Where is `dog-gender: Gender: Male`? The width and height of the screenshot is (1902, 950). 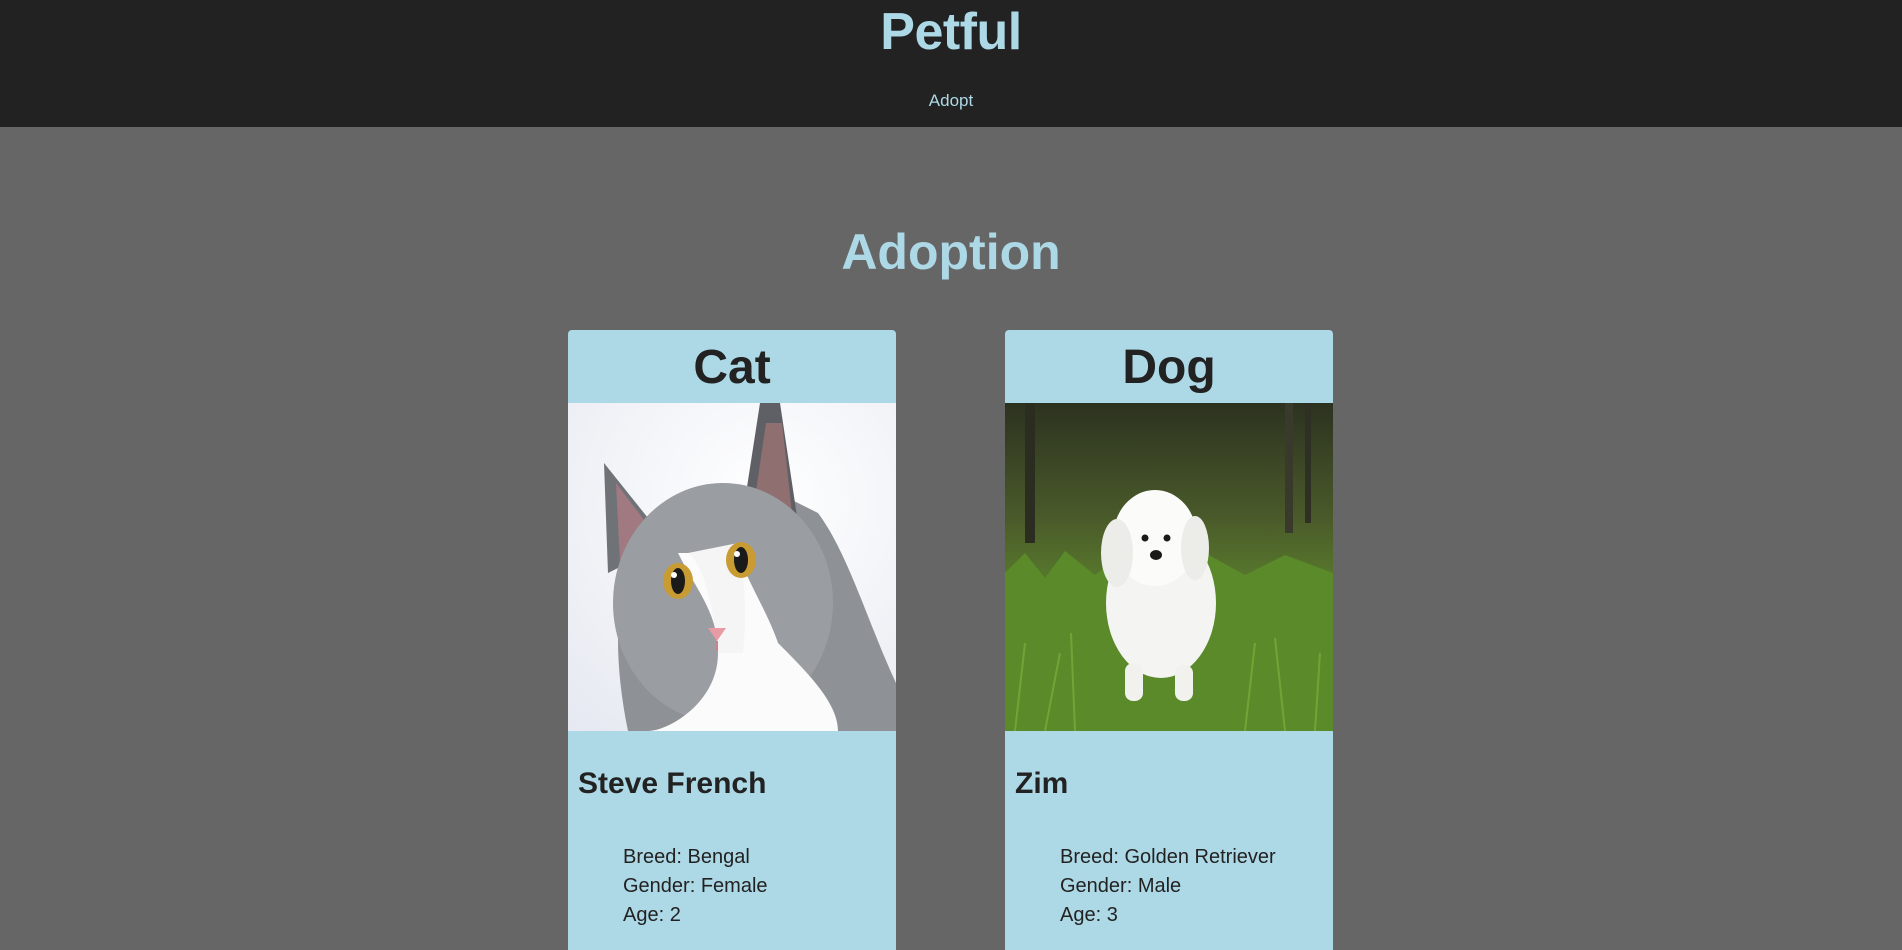 dog-gender: Gender: Male is located at coordinates (1121, 886).